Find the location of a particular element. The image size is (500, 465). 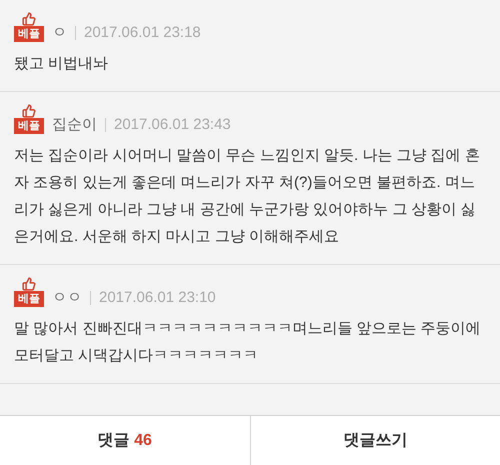

comment-date: 2017.06.01 23:18 is located at coordinates (142, 33).